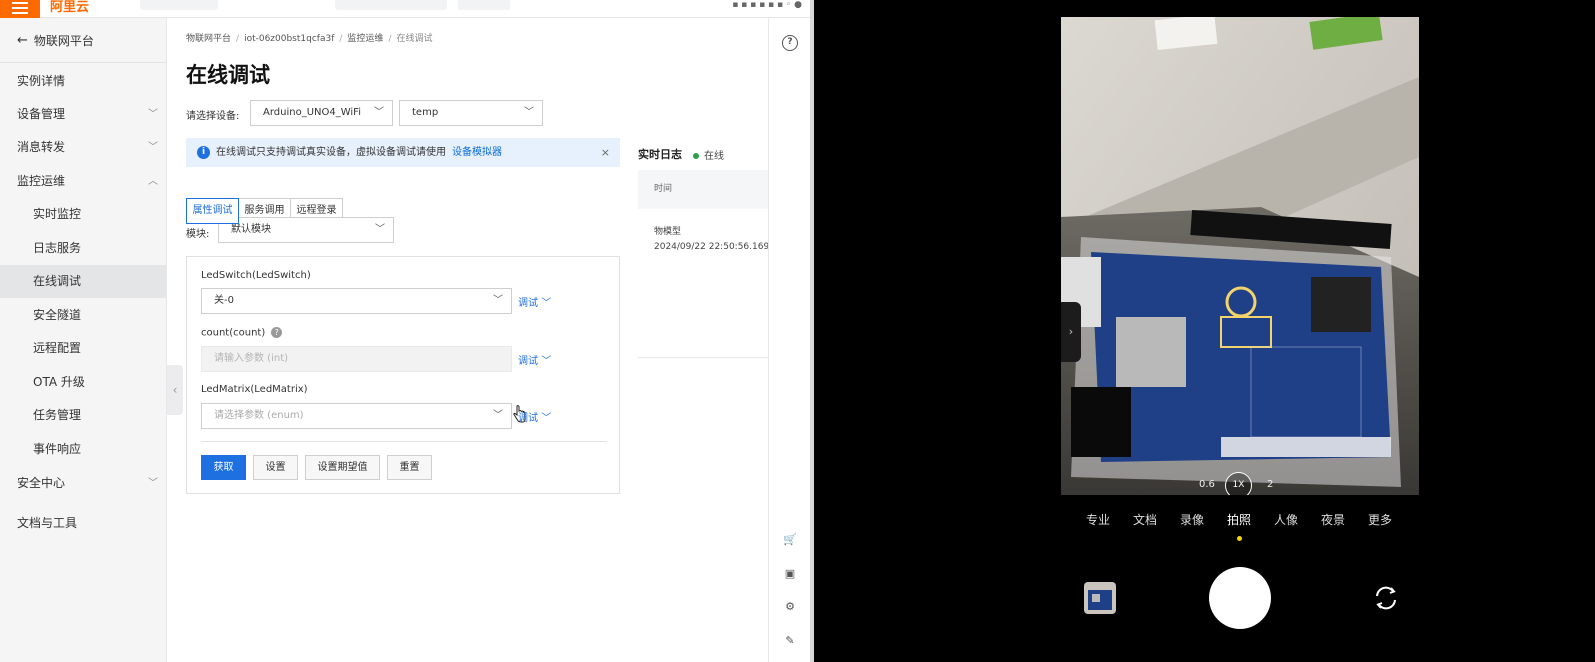  What do you see at coordinates (224, 300) in the screenshot?
I see `ledswitch-select-value: 关-0` at bounding box center [224, 300].